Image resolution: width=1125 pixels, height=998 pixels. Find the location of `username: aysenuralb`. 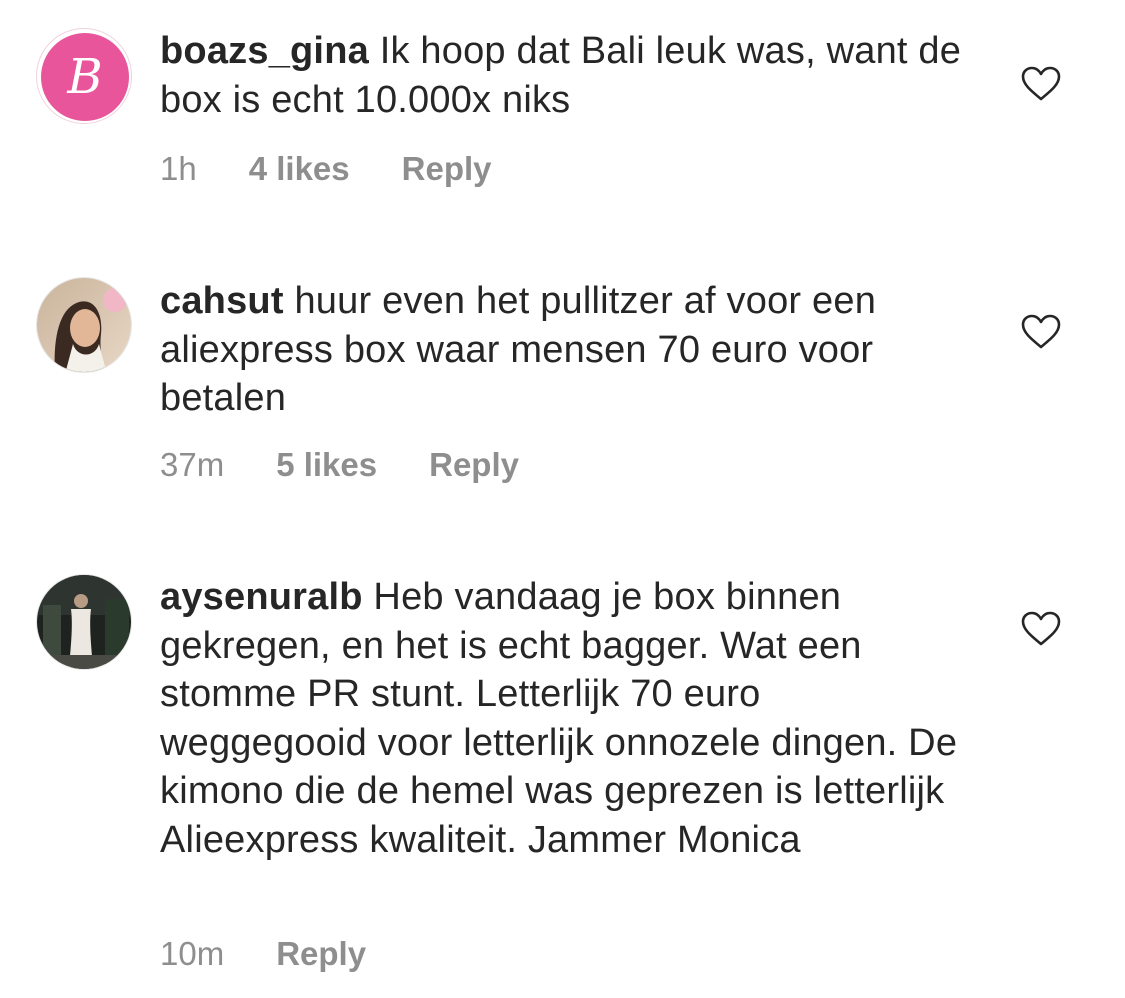

username: aysenuralb is located at coordinates (261, 597).